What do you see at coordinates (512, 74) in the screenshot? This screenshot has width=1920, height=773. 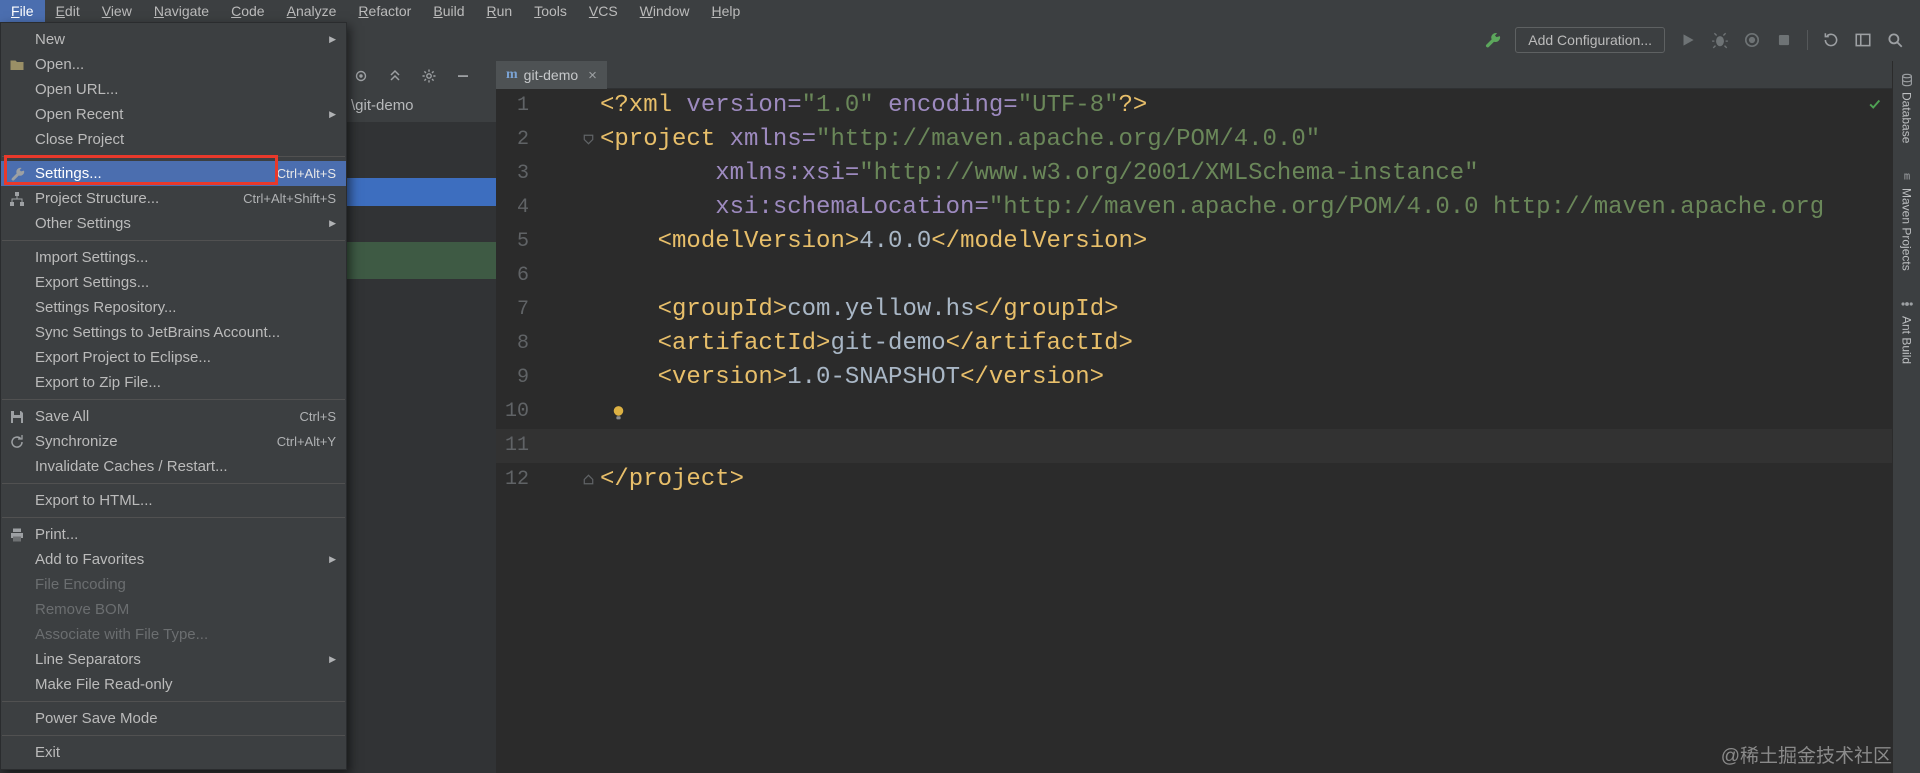 I see `maven-icon: m` at bounding box center [512, 74].